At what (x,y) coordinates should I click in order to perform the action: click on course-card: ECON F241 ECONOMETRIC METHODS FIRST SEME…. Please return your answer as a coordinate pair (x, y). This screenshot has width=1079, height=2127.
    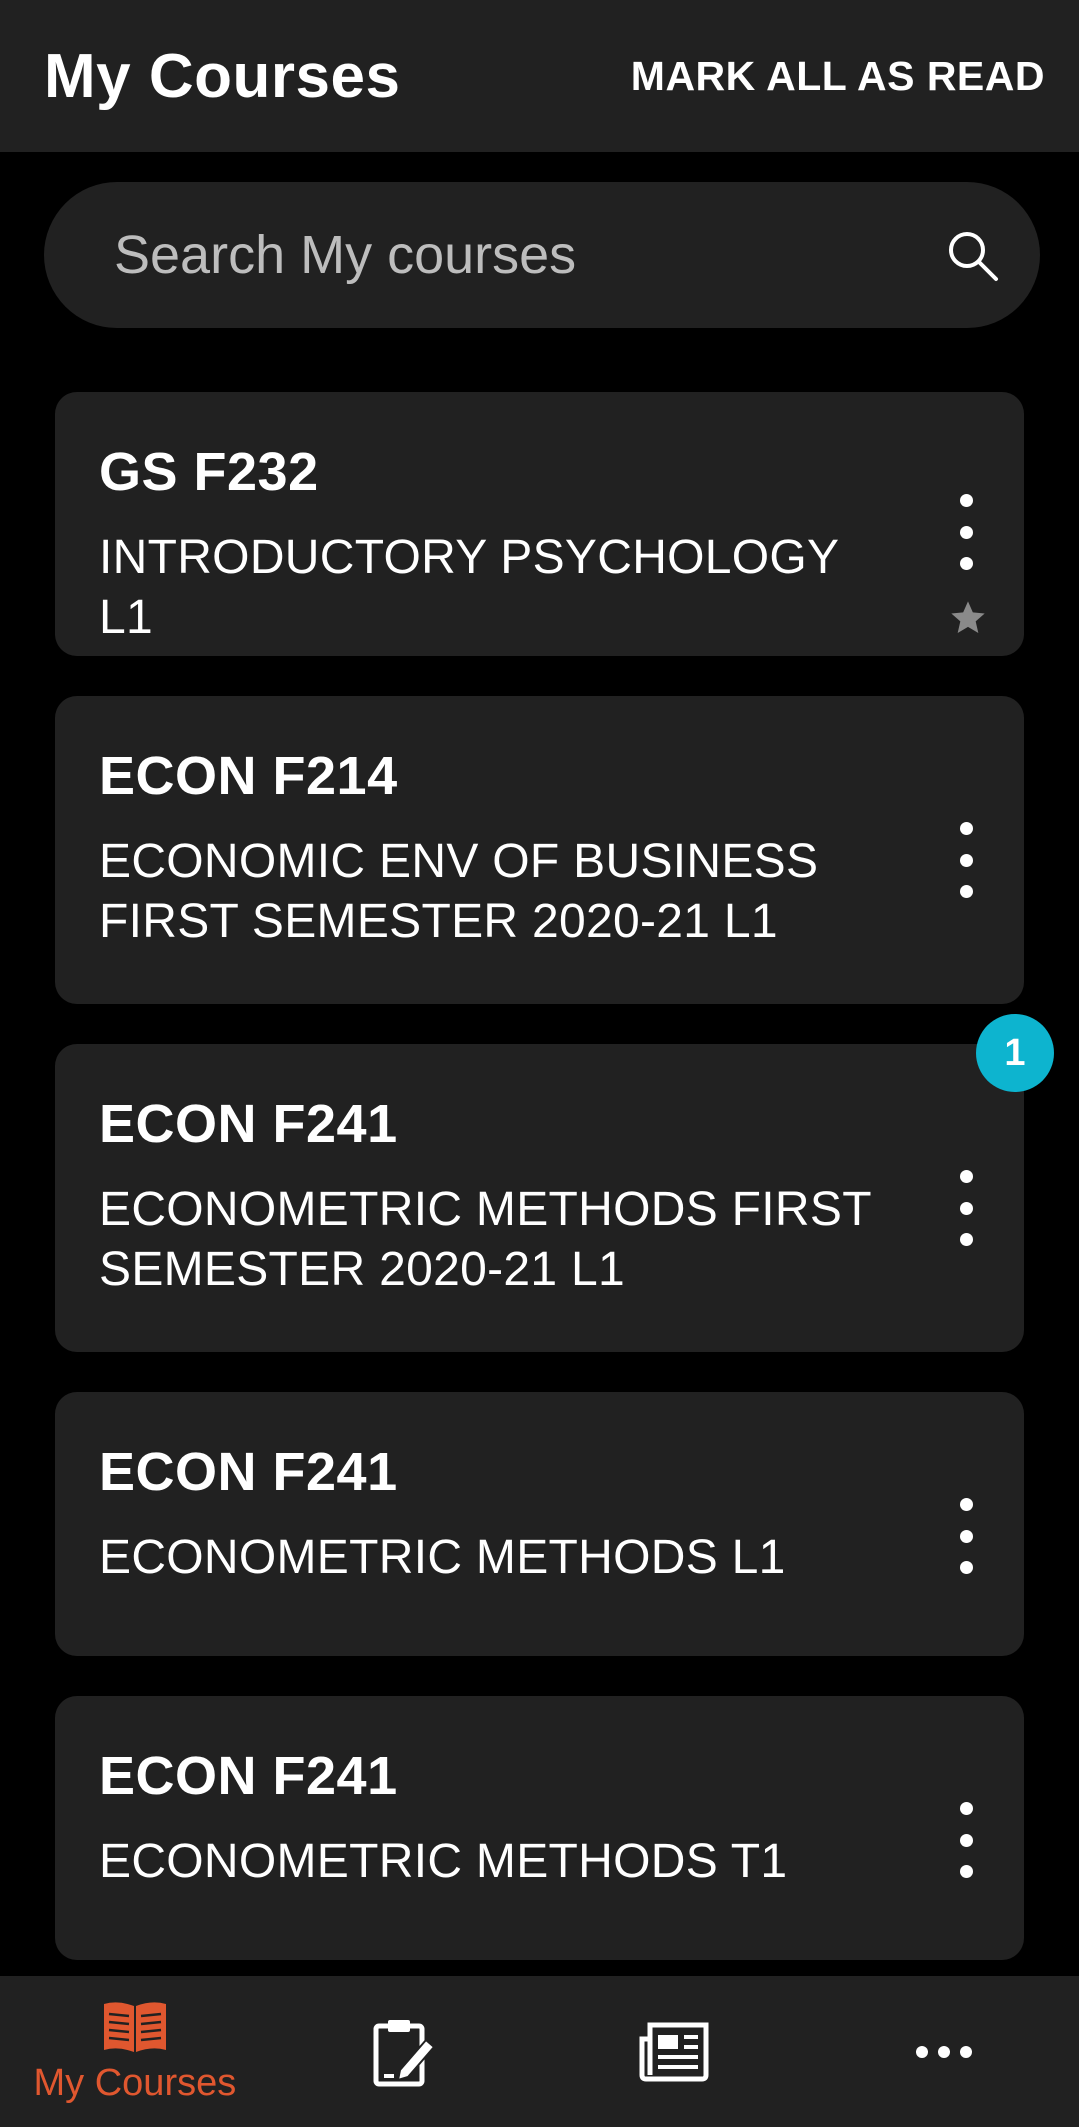
    Looking at the image, I should click on (554, 1183).